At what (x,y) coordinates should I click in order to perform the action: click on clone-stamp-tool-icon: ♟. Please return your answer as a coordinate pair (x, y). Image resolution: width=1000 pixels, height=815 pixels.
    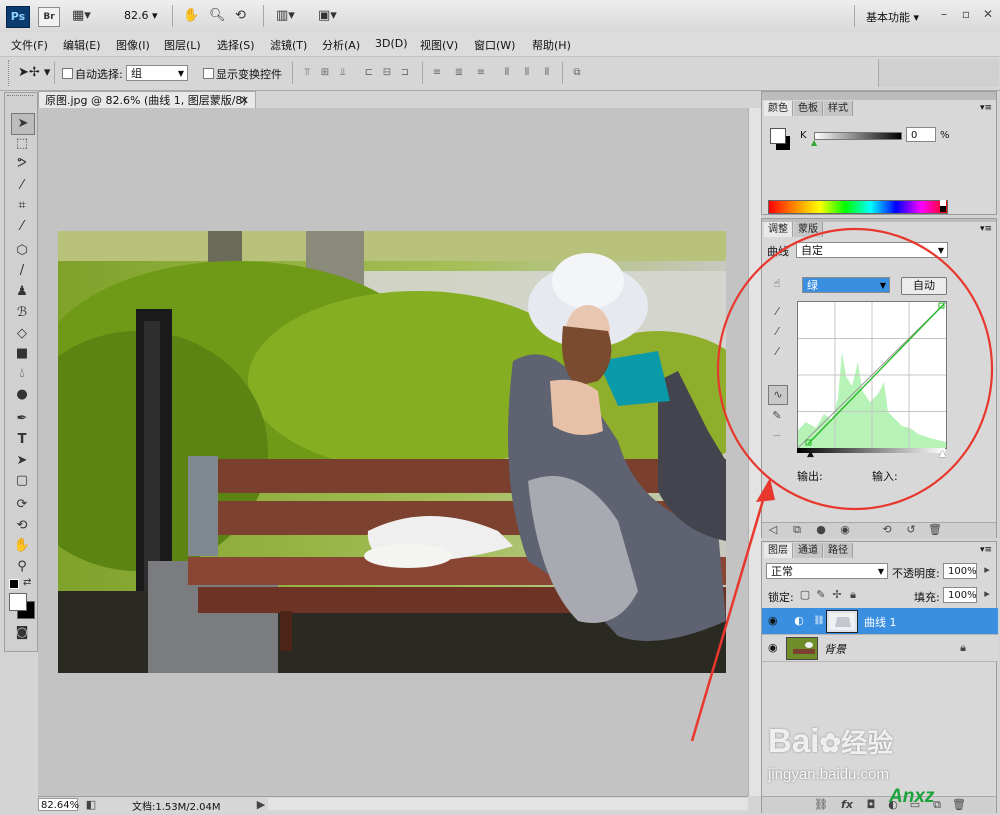
    Looking at the image, I should click on (22, 292).